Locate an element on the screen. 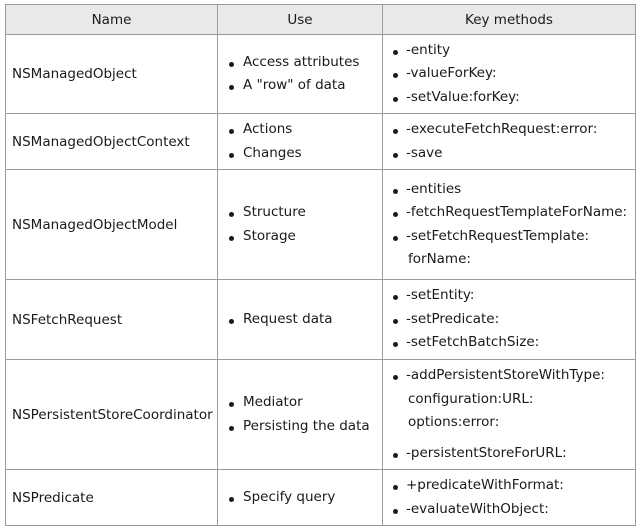 The width and height of the screenshot is (641, 528). class-name: NSManagedObject is located at coordinates (111, 74).